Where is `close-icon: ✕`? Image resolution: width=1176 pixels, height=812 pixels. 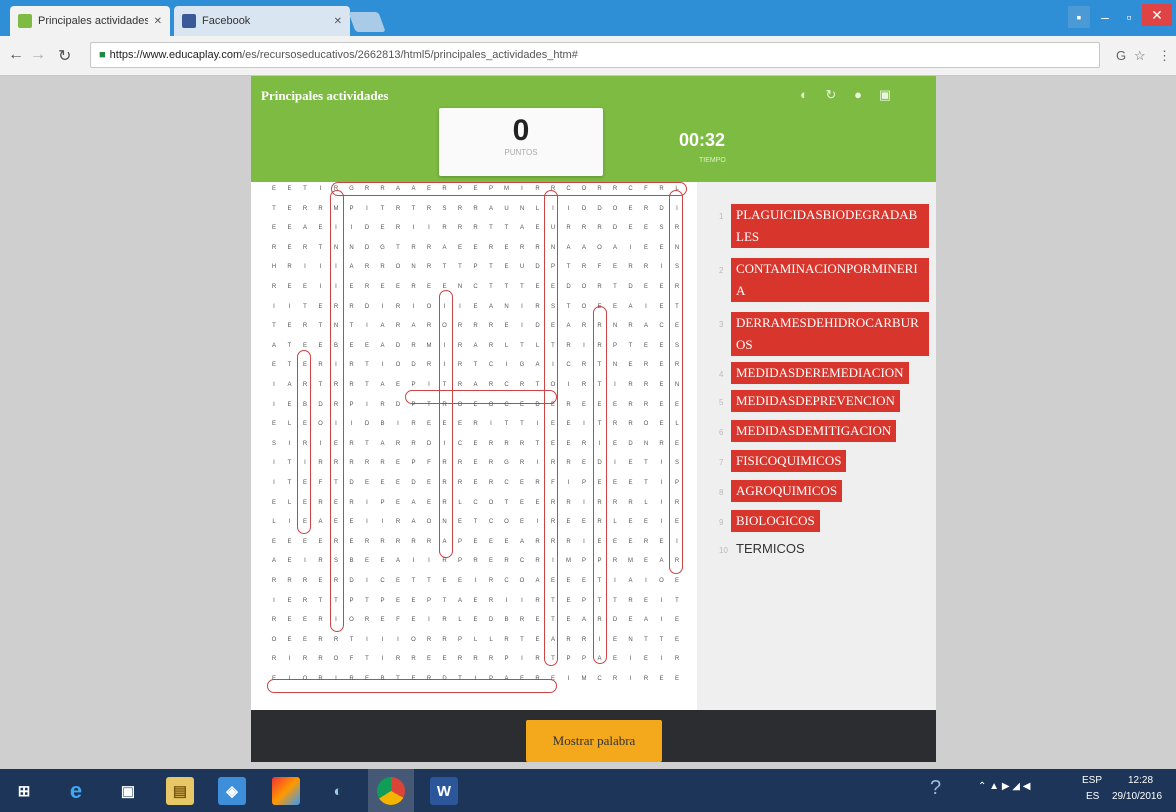 close-icon: ✕ is located at coordinates (338, 21).